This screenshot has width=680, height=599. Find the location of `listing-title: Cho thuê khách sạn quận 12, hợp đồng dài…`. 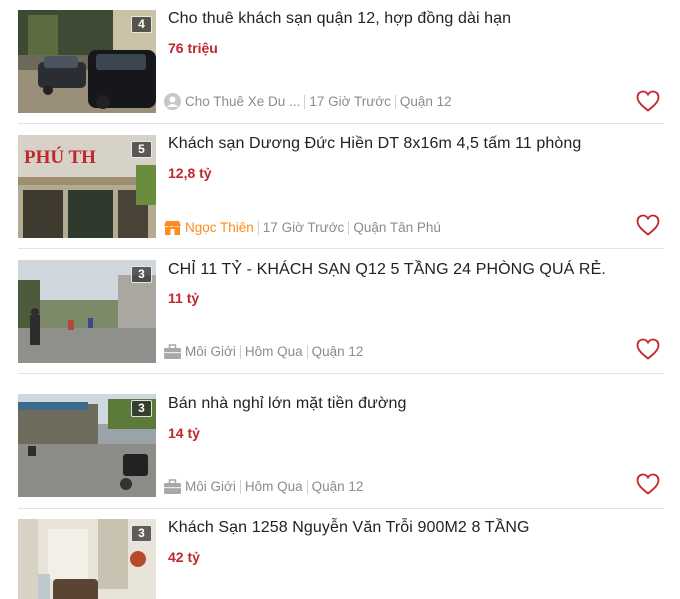

listing-title: Cho thuê khách sạn quận 12, hợp đồng dài… is located at coordinates (339, 19).